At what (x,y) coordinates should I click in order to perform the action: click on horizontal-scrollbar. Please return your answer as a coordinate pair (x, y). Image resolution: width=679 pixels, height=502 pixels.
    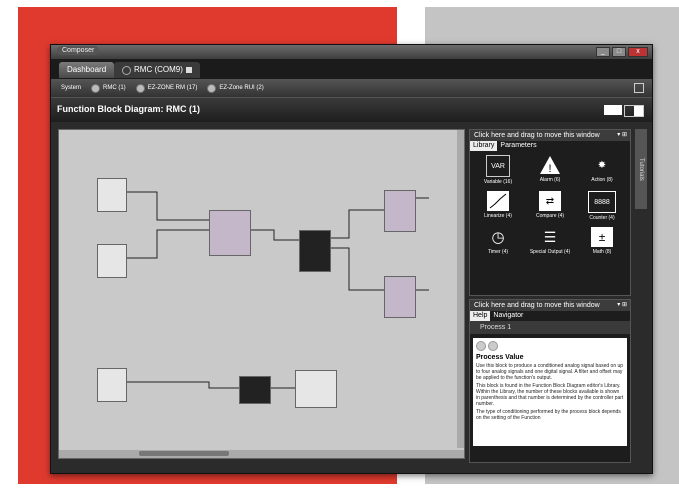
    Looking at the image, I should click on (261, 454).